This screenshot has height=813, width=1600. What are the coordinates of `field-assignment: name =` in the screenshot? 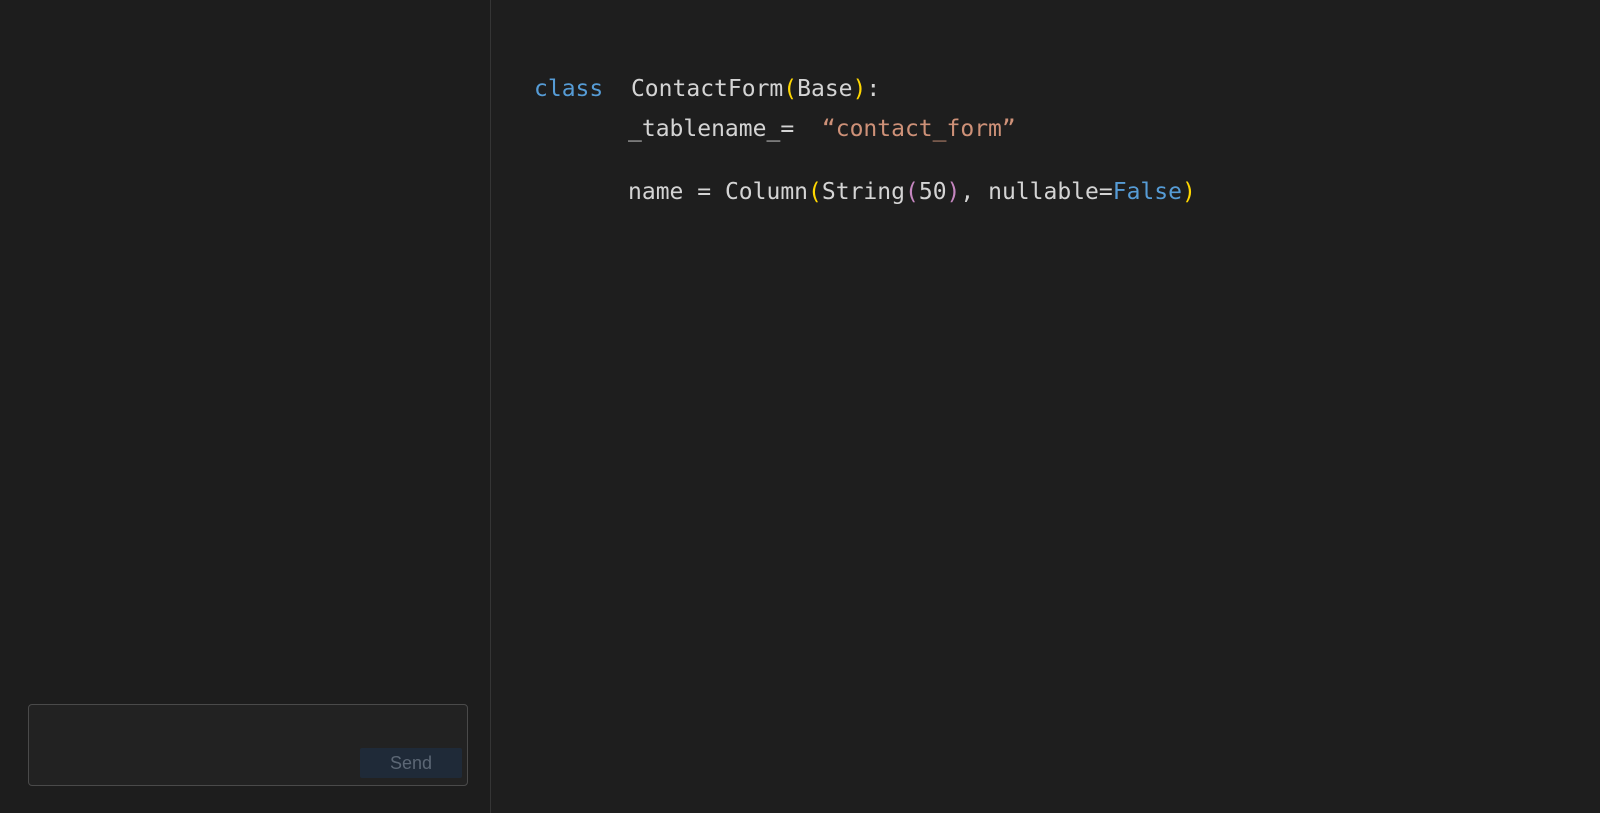 It's located at (676, 192).